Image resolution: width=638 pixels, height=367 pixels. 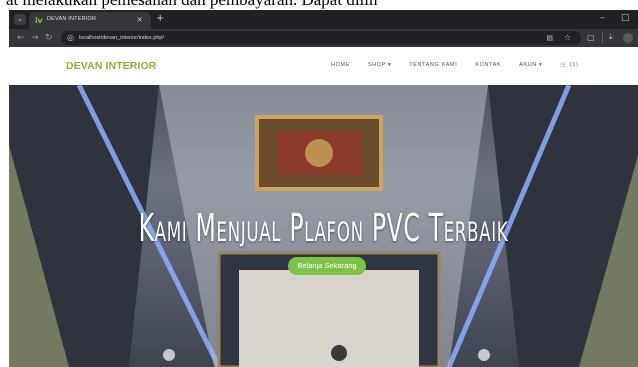 What do you see at coordinates (549, 38) in the screenshot?
I see `translate-icon: ▤` at bounding box center [549, 38].